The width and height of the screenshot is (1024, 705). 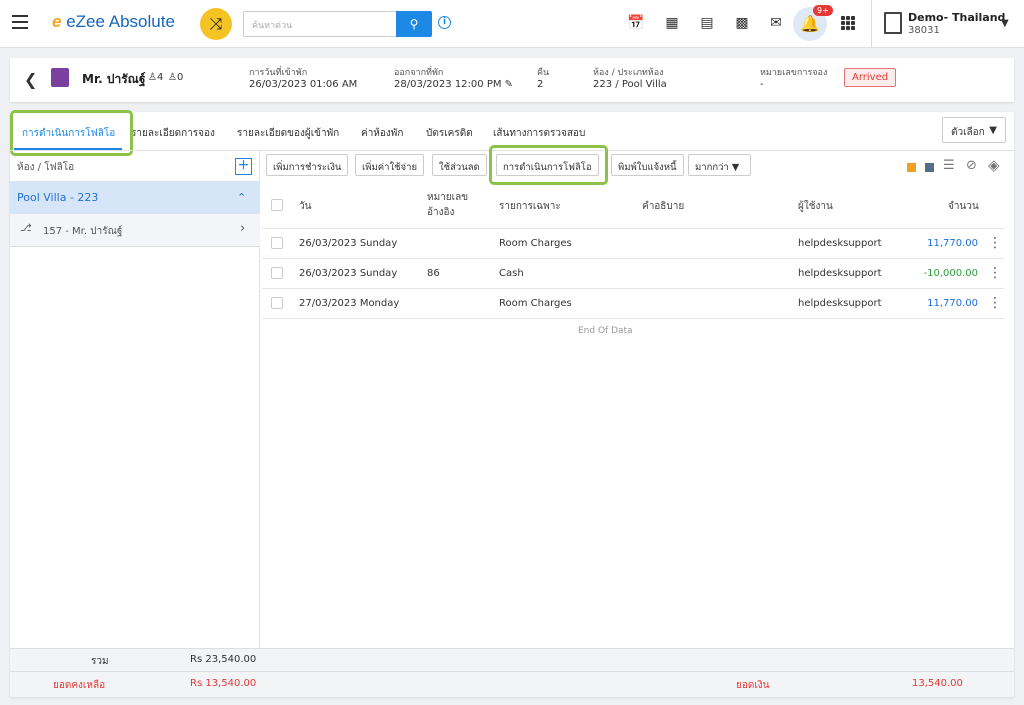 I want to click on status-badge: Arrived, so click(x=870, y=77).